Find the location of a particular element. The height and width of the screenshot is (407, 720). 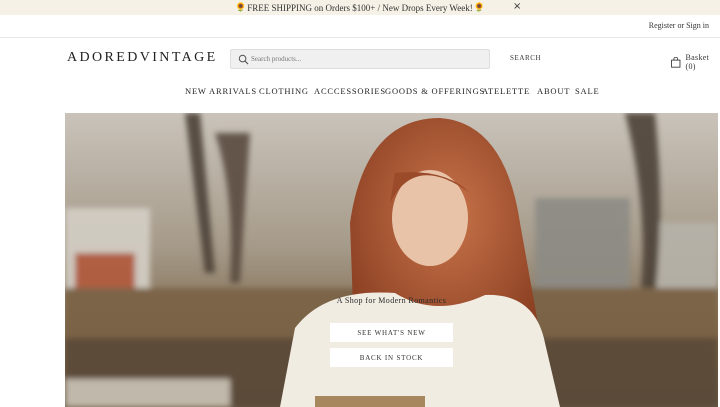

search-input is located at coordinates (368, 59).